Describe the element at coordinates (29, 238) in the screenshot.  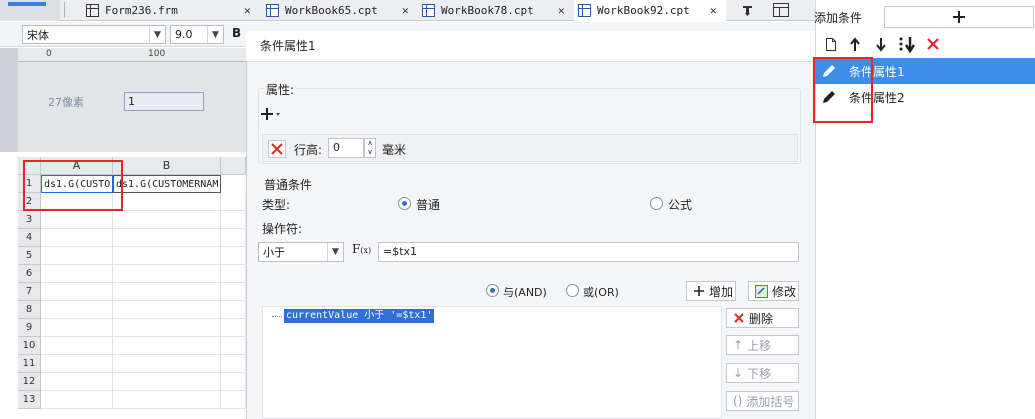
I see `row-header: 4` at that location.